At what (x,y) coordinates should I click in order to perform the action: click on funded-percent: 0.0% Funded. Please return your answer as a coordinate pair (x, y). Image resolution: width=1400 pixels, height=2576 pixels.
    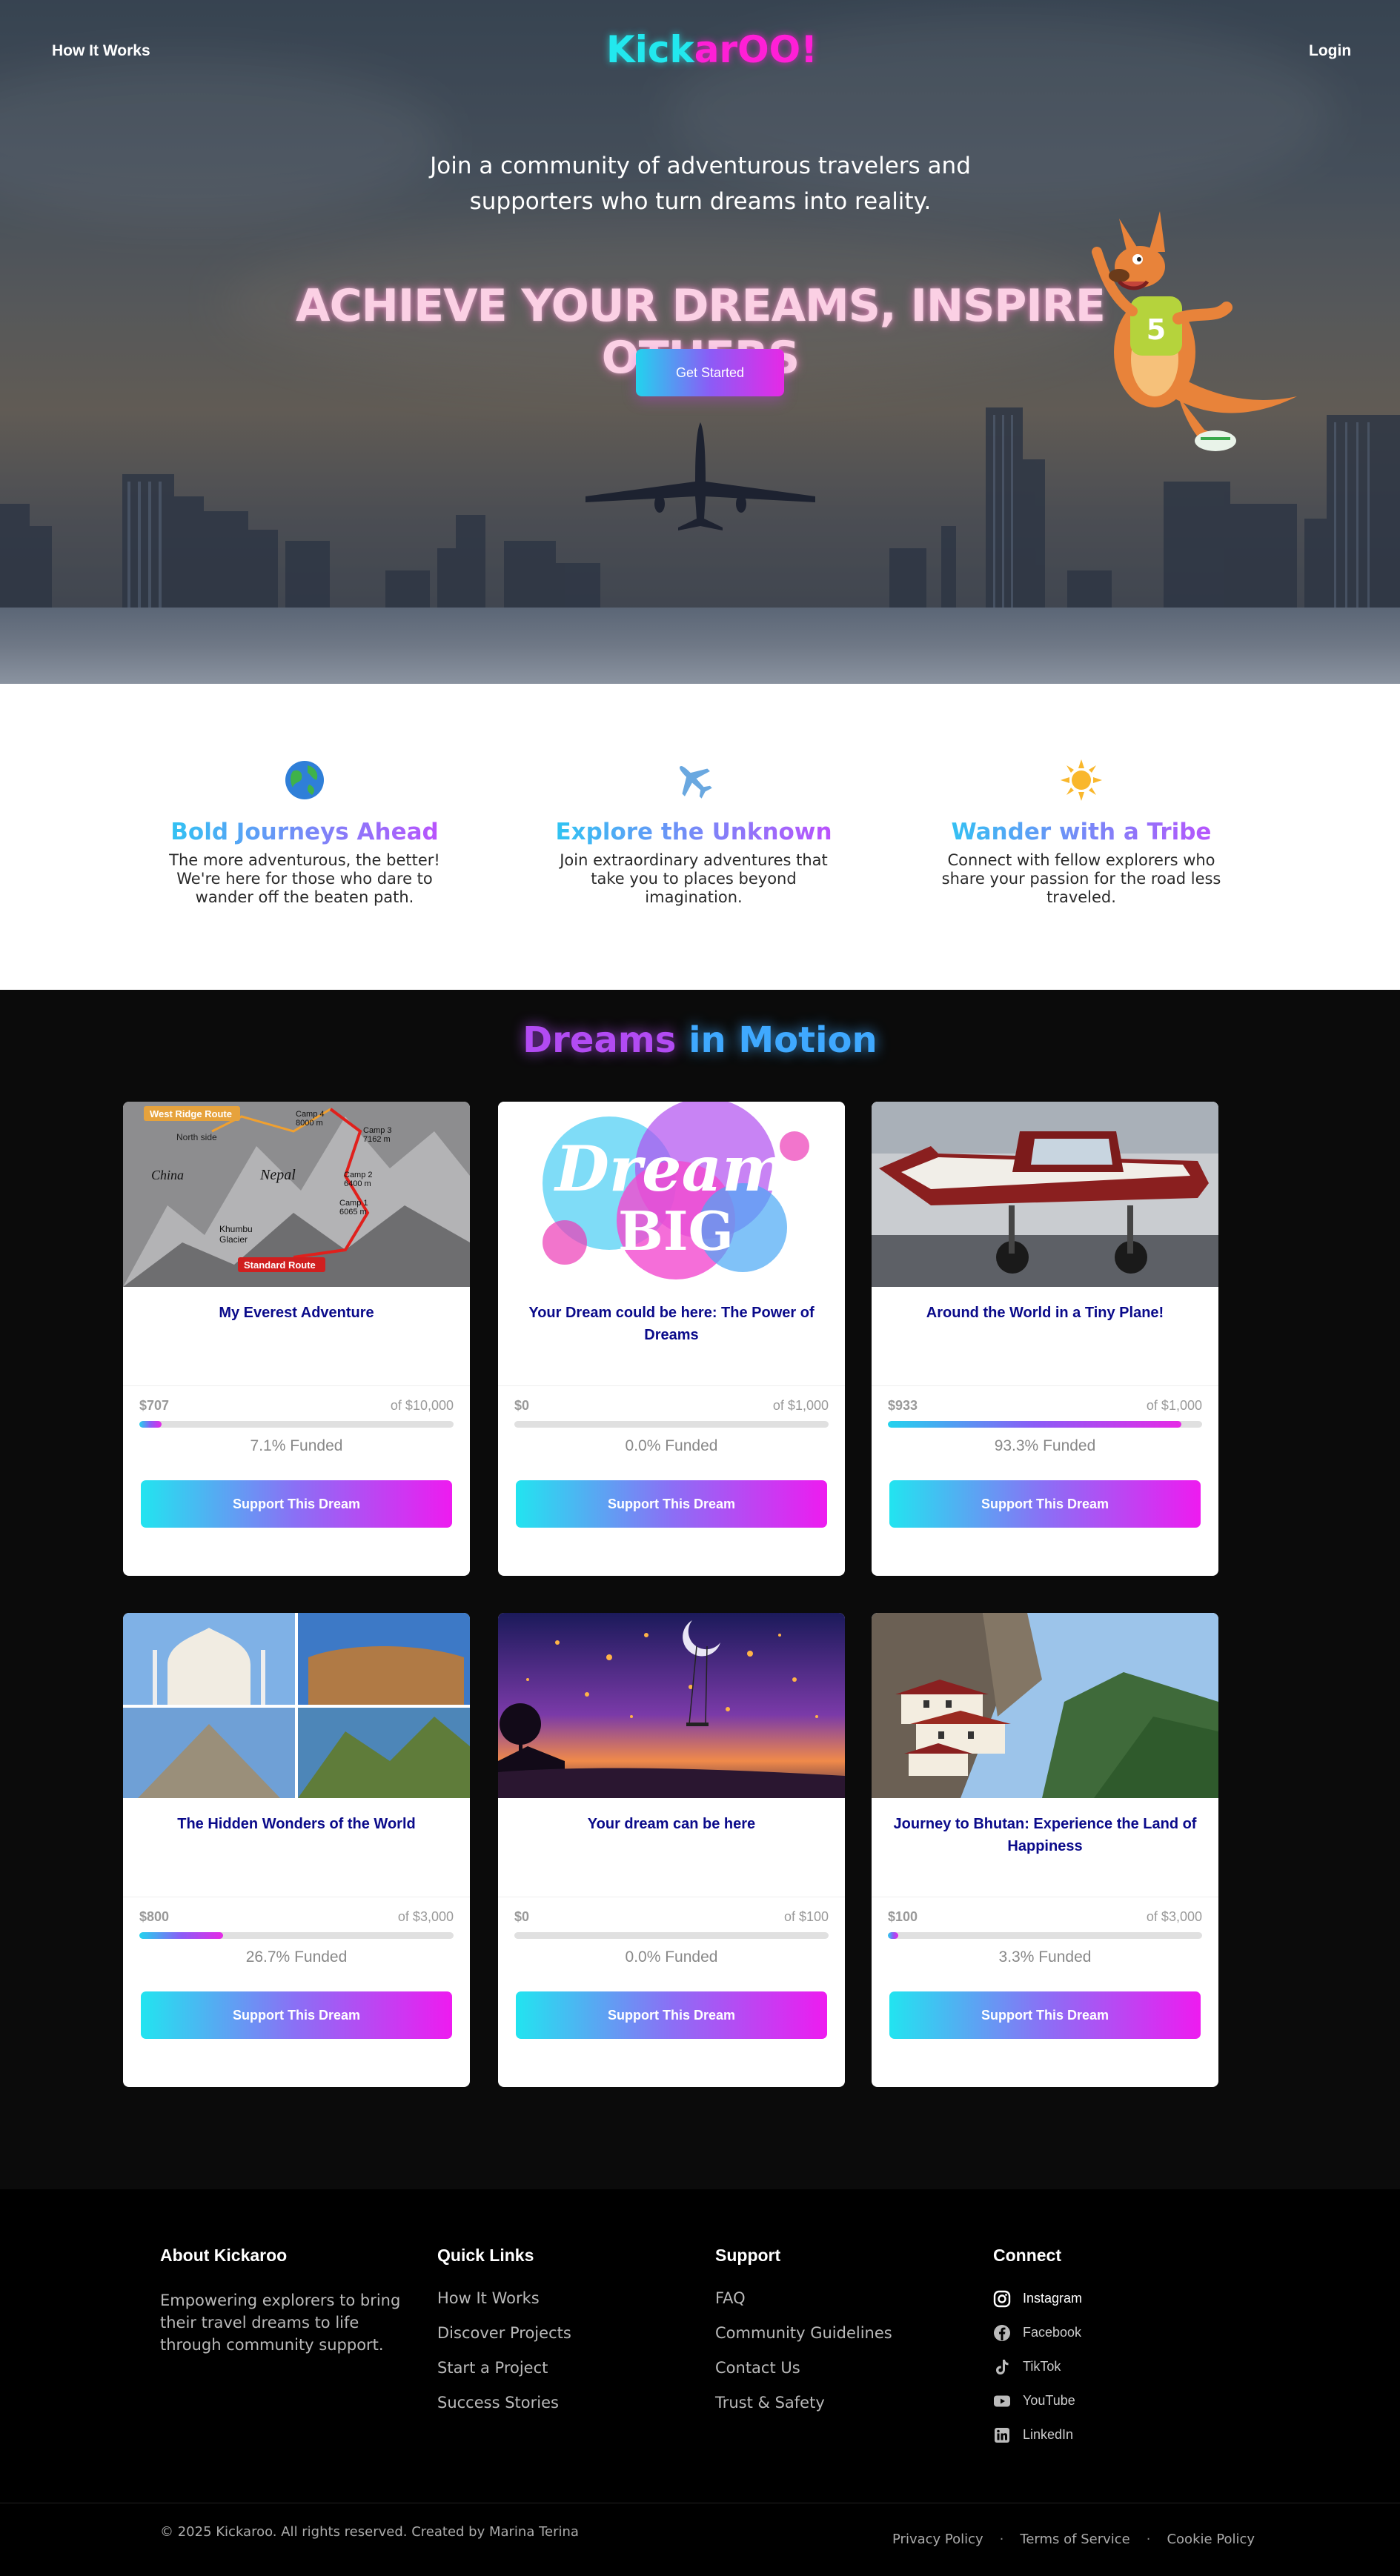
    Looking at the image, I should click on (671, 1957).